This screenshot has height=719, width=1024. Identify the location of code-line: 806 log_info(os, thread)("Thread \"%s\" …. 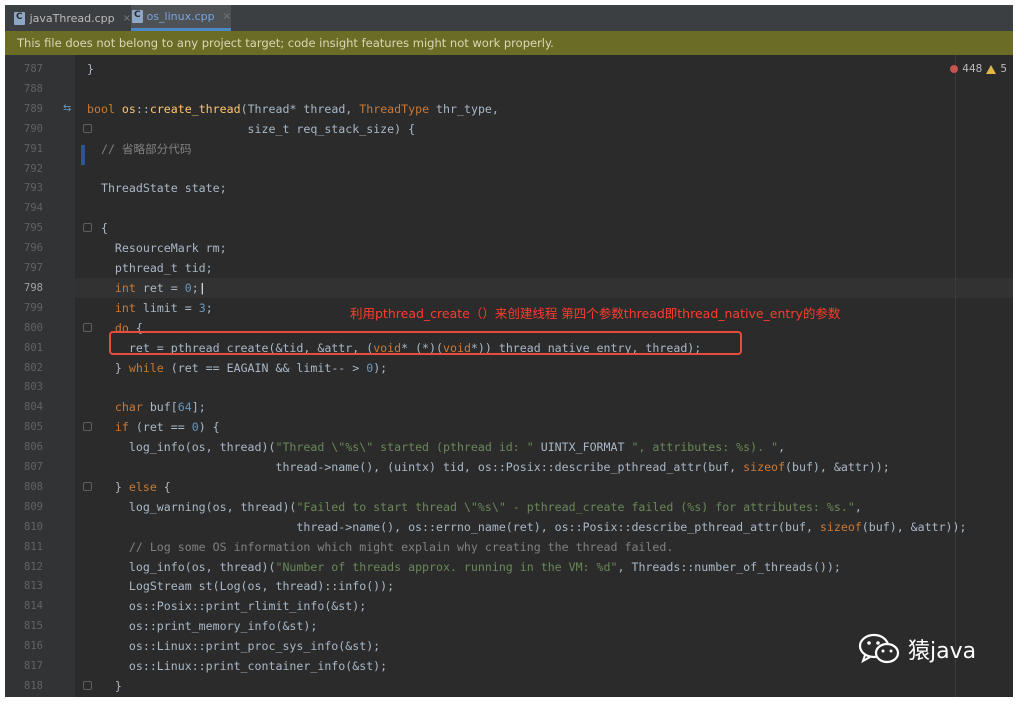
(509, 447).